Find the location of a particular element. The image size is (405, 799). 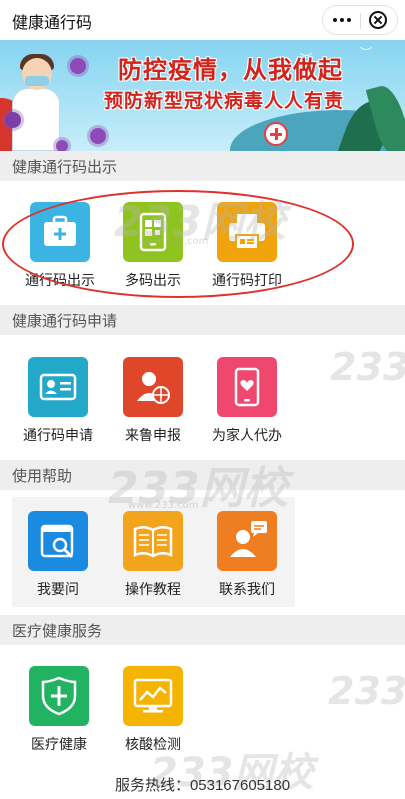

menu-item-shandong-report: 来鲁申报 is located at coordinates (153, 405).